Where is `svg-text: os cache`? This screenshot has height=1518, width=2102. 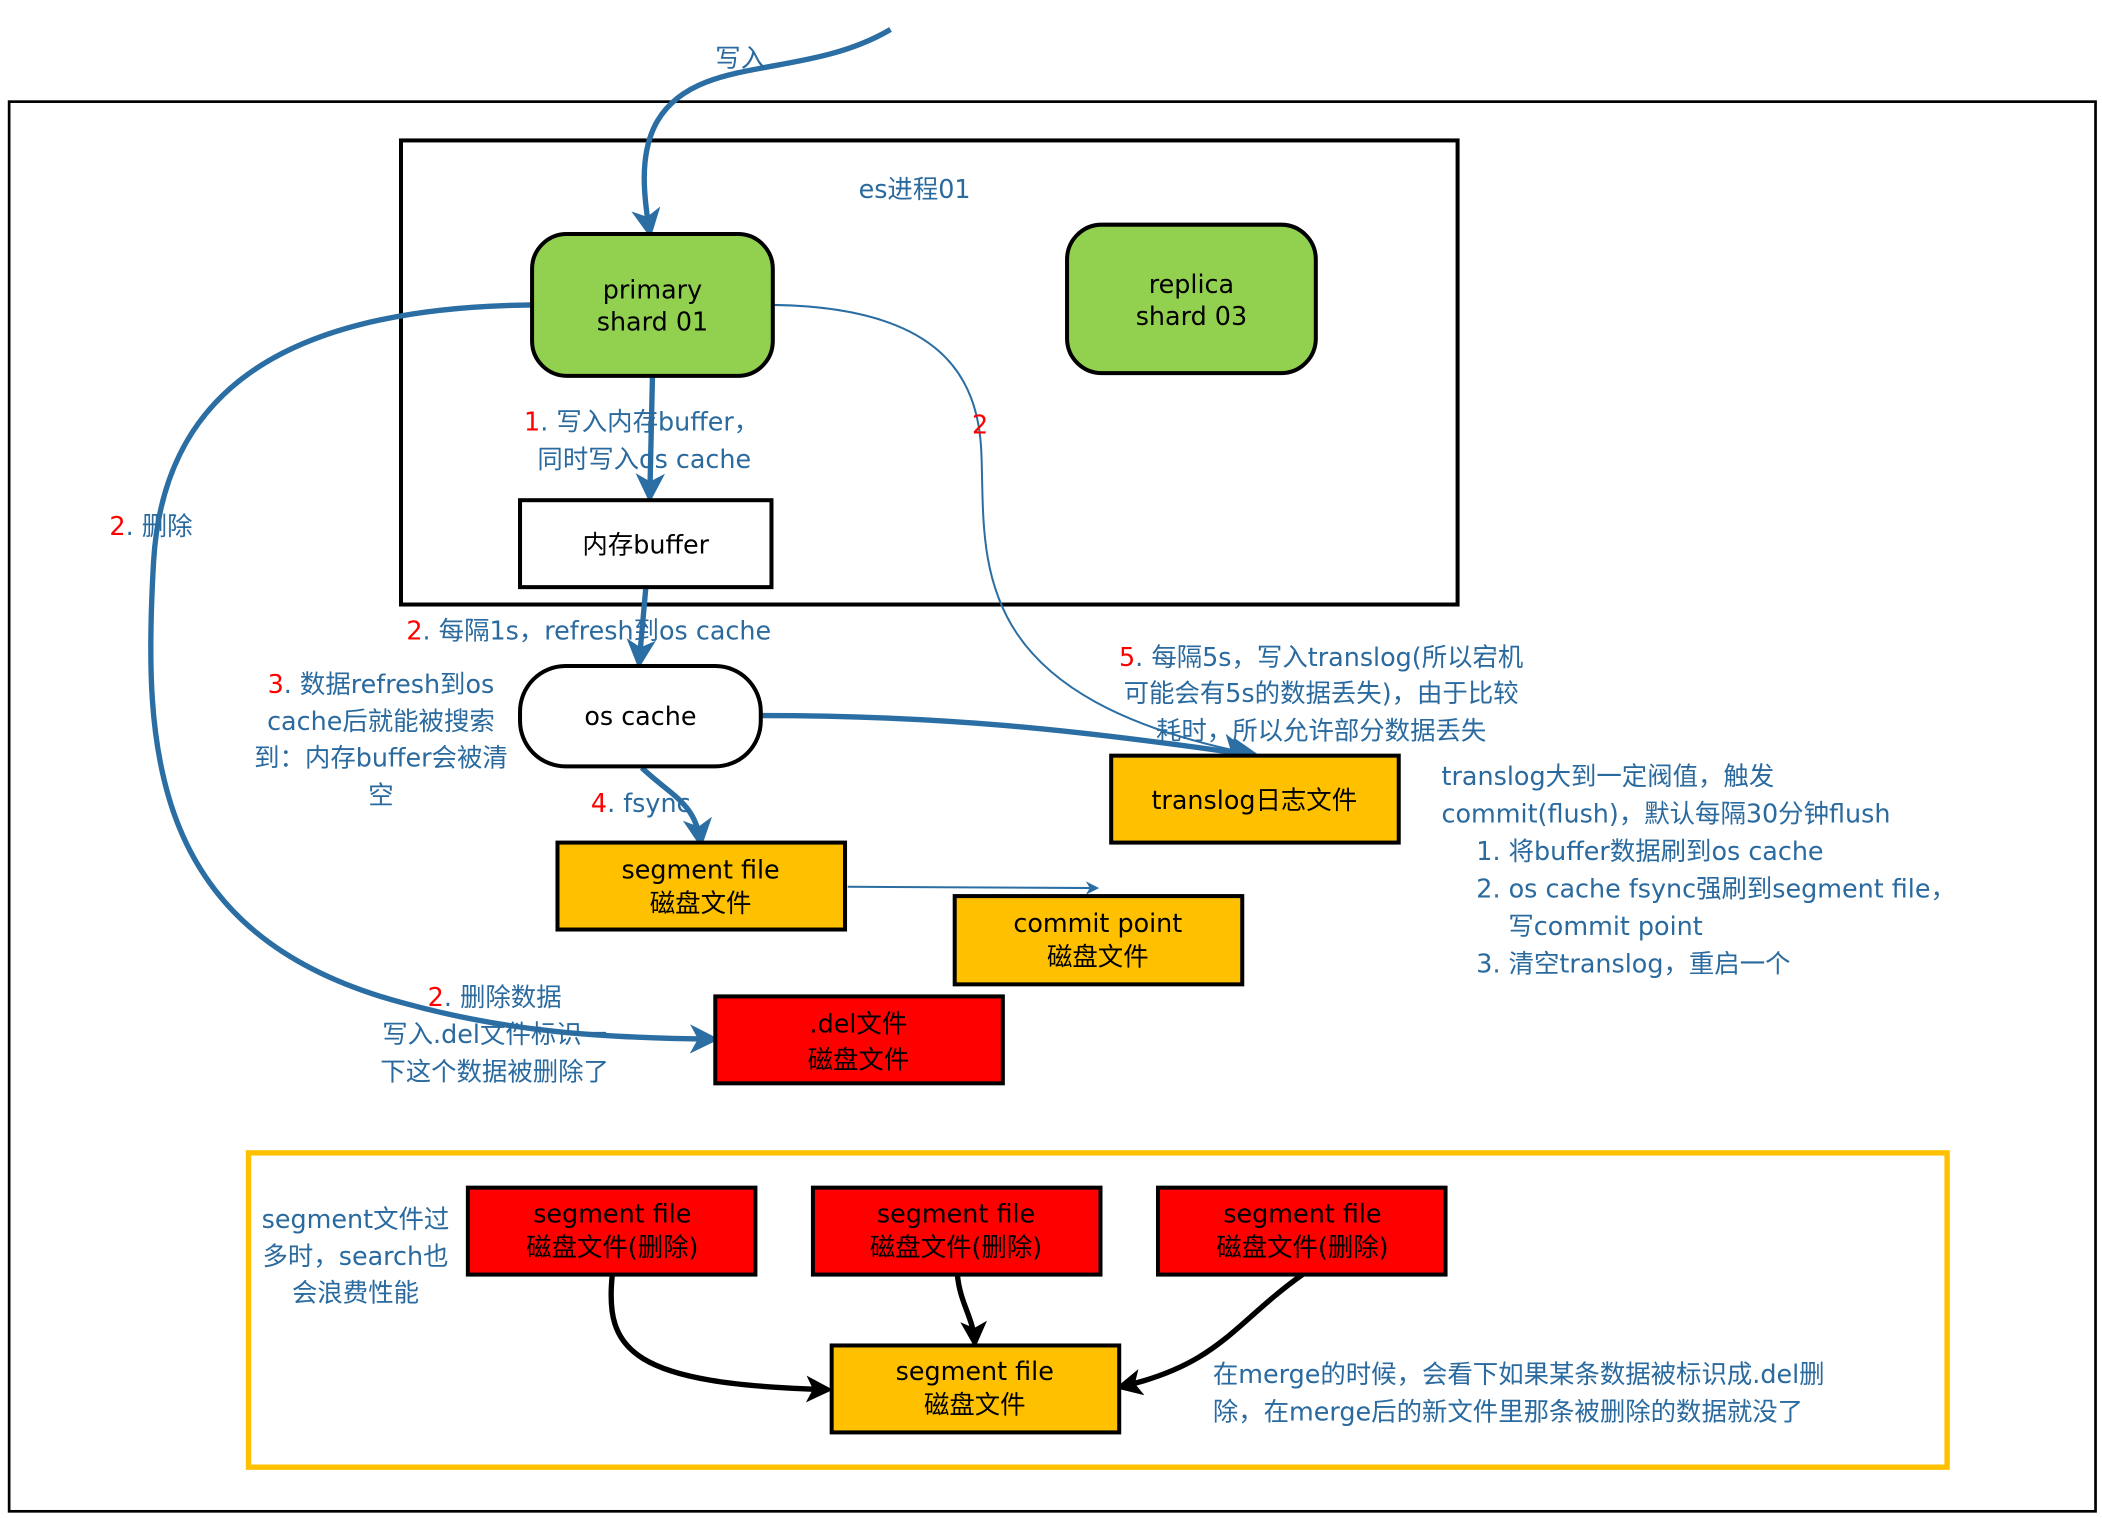 svg-text: os cache is located at coordinates (640, 716).